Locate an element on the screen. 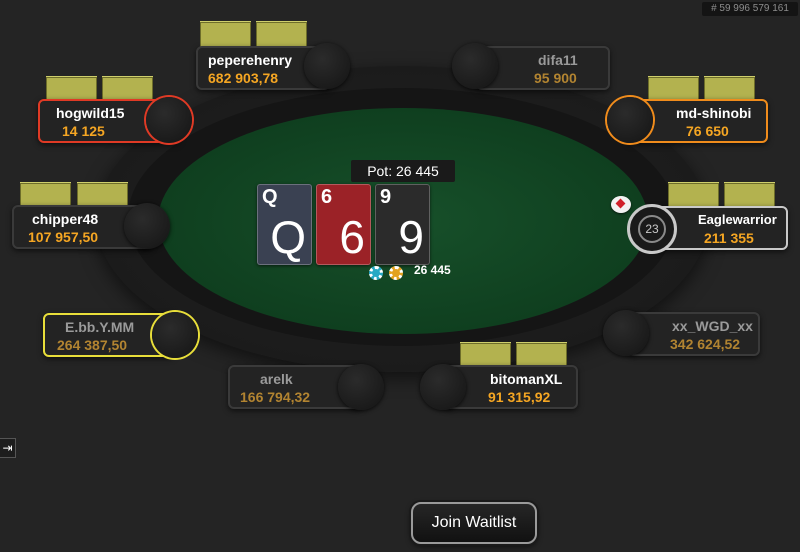  join-waitlist-button: Join Waitlist is located at coordinates (474, 523).